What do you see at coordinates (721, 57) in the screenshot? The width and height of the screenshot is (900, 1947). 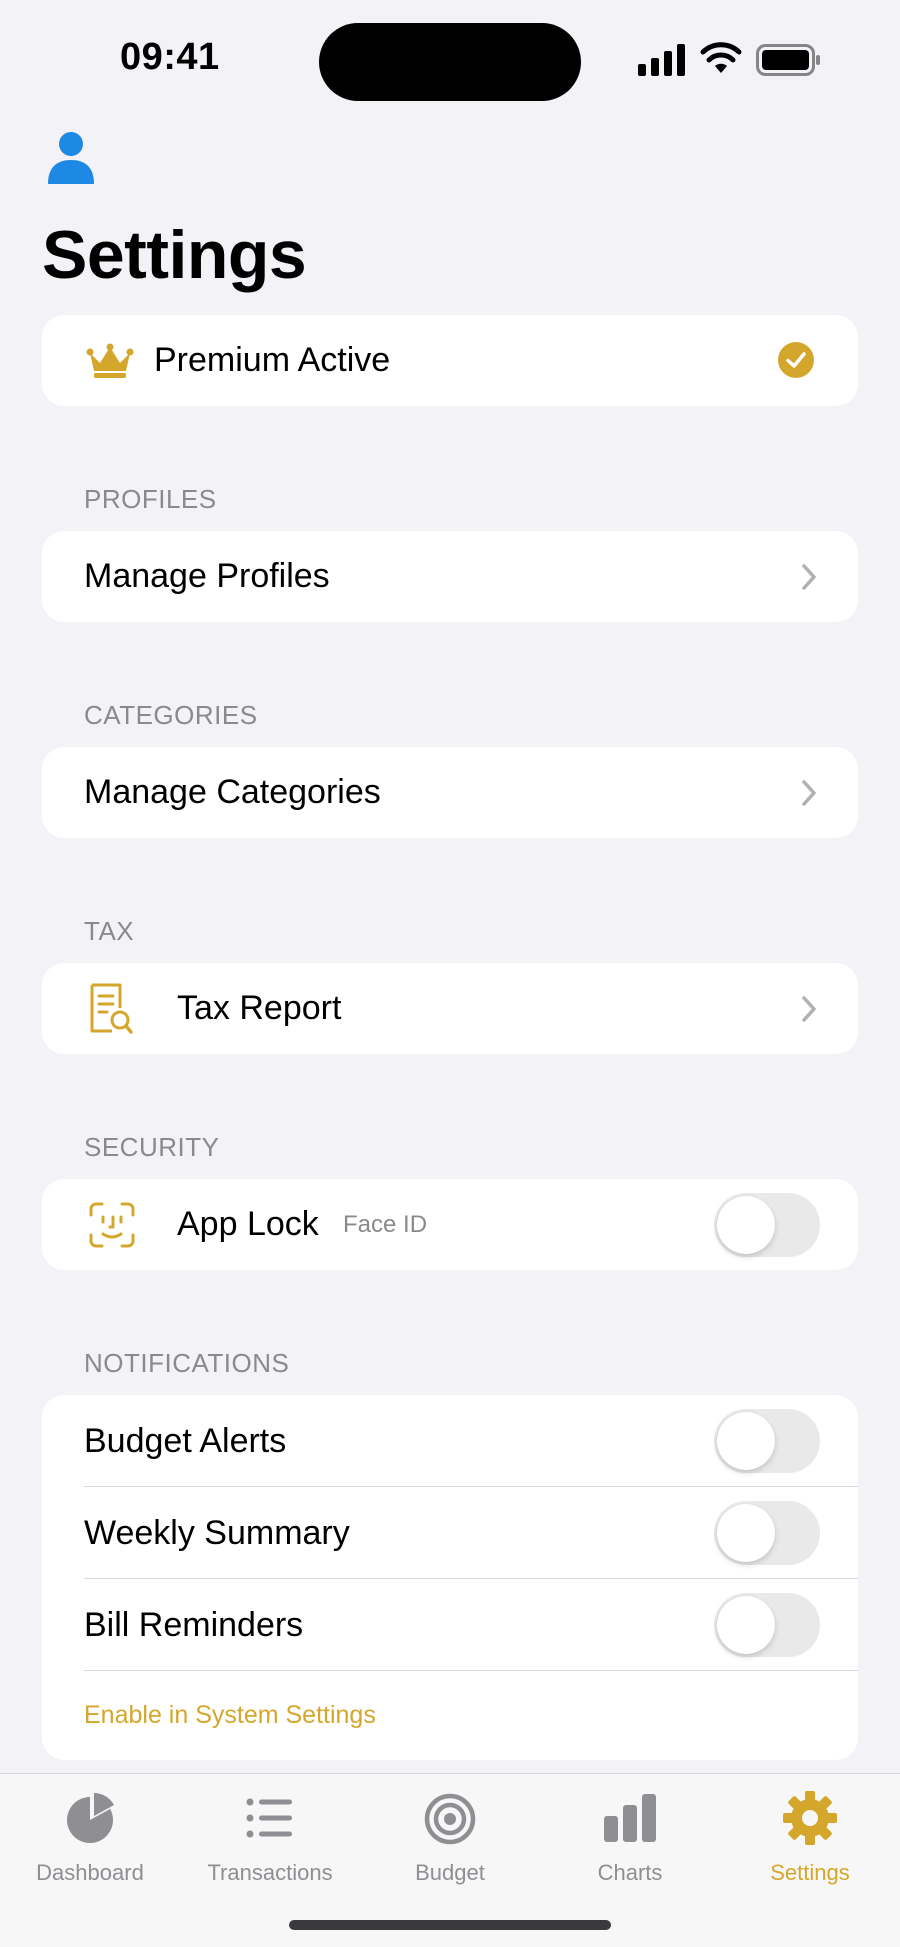 I see `wifi-icon` at bounding box center [721, 57].